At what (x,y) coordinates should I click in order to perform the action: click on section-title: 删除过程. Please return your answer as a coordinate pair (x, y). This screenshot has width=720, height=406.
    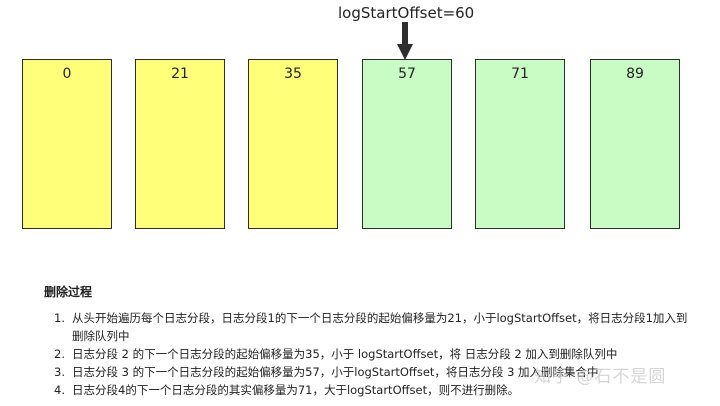
    Looking at the image, I should click on (68, 292).